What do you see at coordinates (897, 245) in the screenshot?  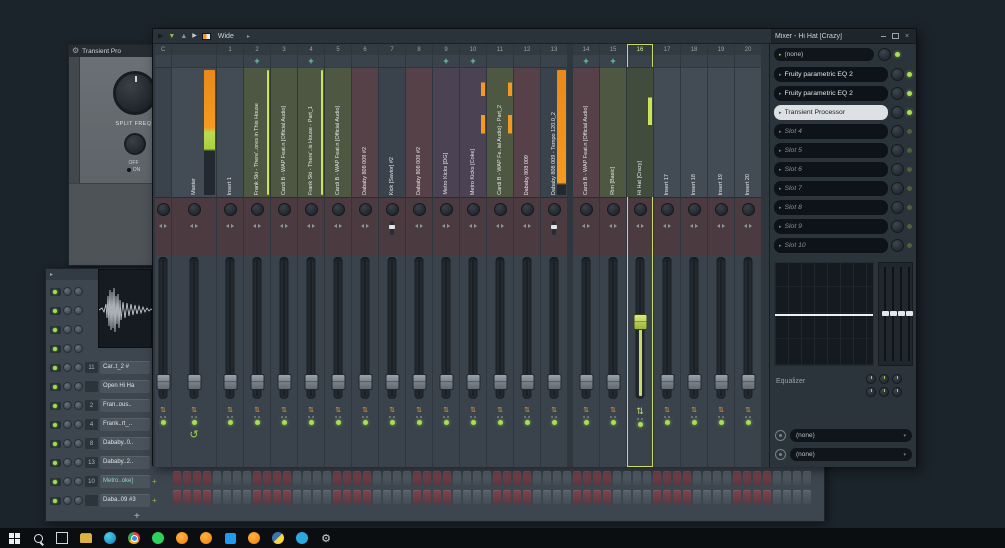 I see `fx-mix-knob` at bounding box center [897, 245].